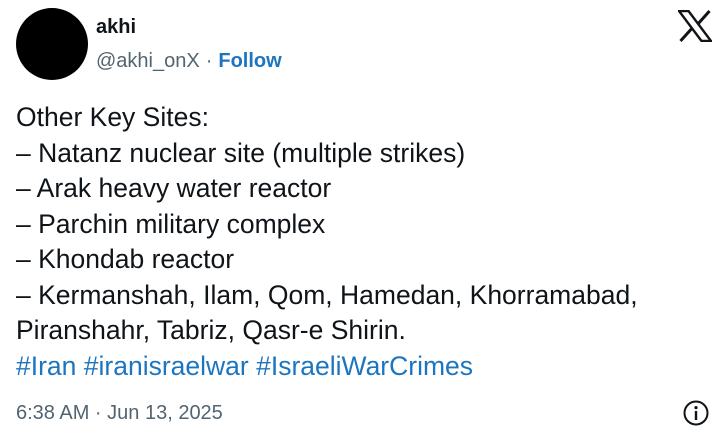 This screenshot has width=725, height=430. Describe the element at coordinates (46, 366) in the screenshot. I see `hashtag-link: #Iran` at that location.